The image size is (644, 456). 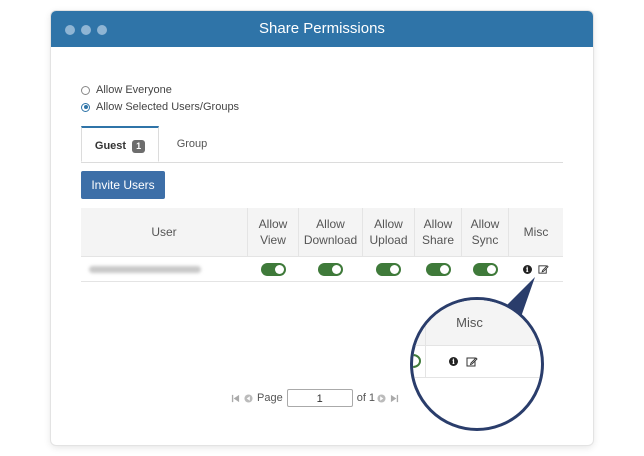 What do you see at coordinates (485, 232) in the screenshot?
I see `header-allow-sync: Allow Sync` at bounding box center [485, 232].